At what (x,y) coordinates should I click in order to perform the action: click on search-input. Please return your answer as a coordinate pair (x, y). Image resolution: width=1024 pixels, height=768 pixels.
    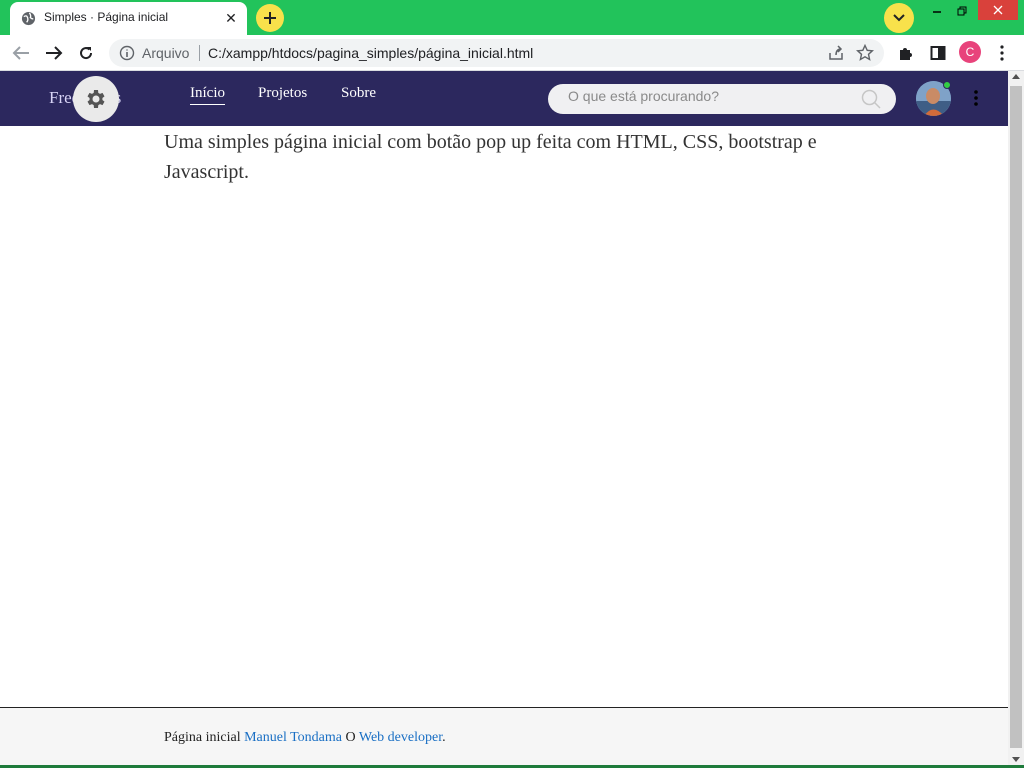
    Looking at the image, I should click on (713, 96).